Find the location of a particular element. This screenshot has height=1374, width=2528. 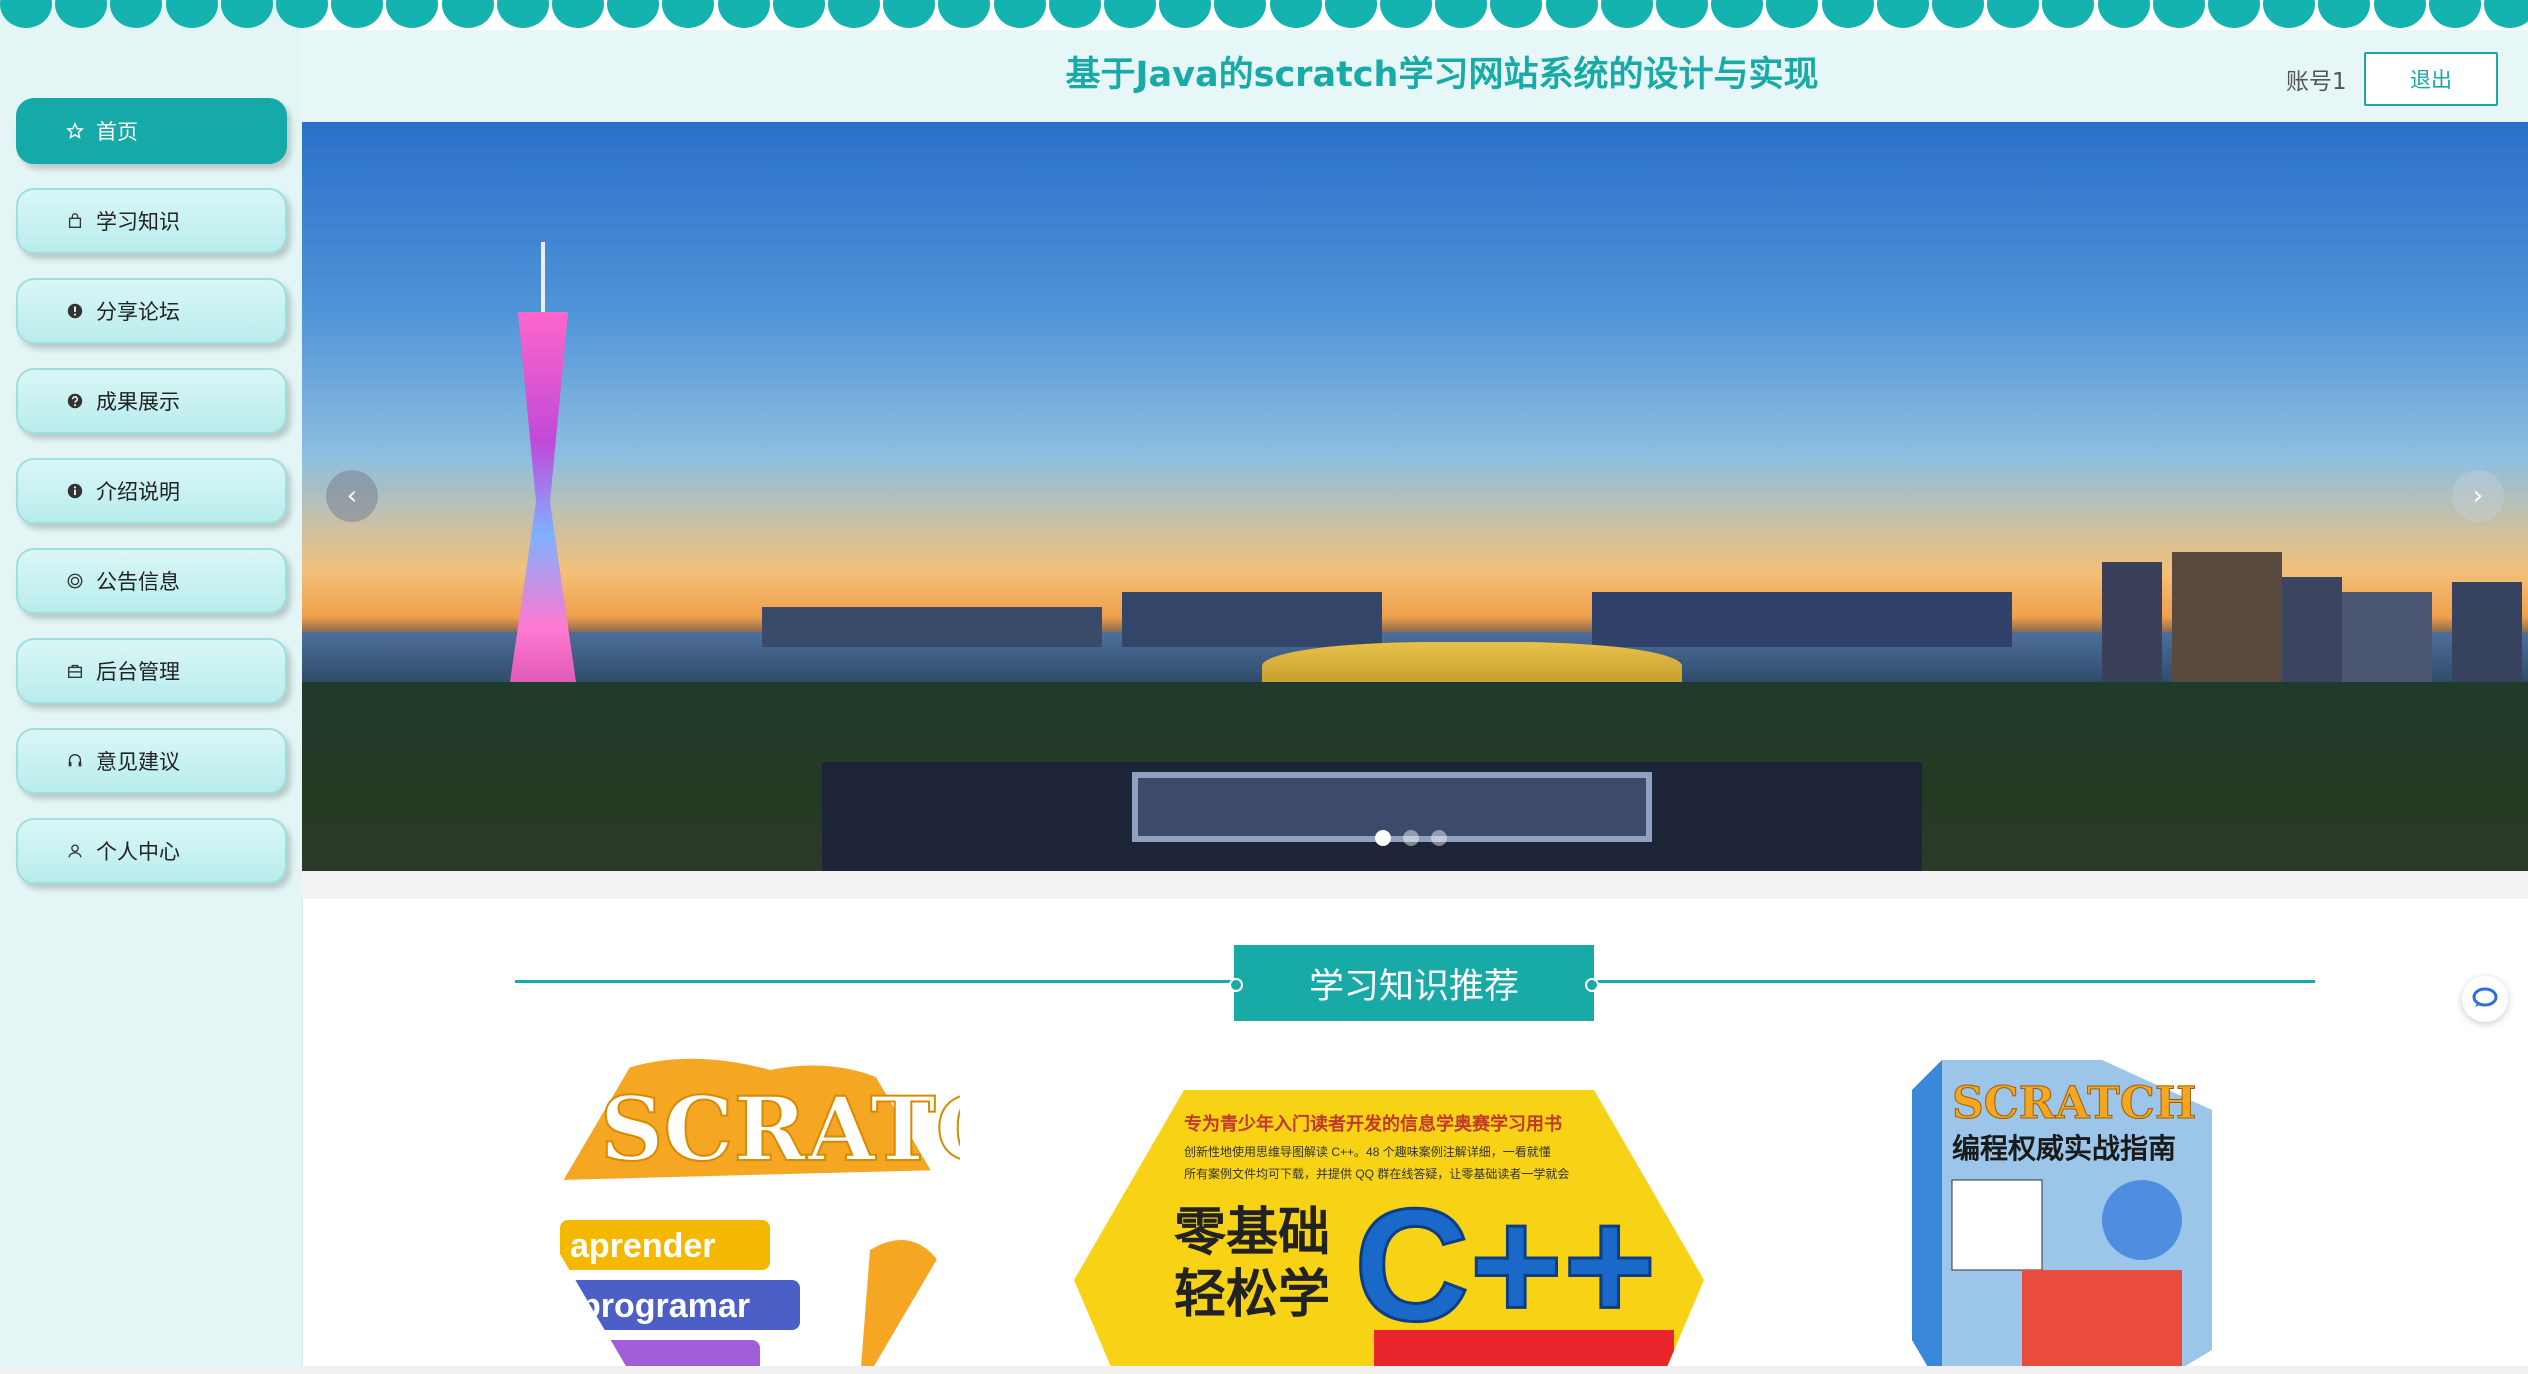

carousel-next-button: › is located at coordinates (2478, 496).